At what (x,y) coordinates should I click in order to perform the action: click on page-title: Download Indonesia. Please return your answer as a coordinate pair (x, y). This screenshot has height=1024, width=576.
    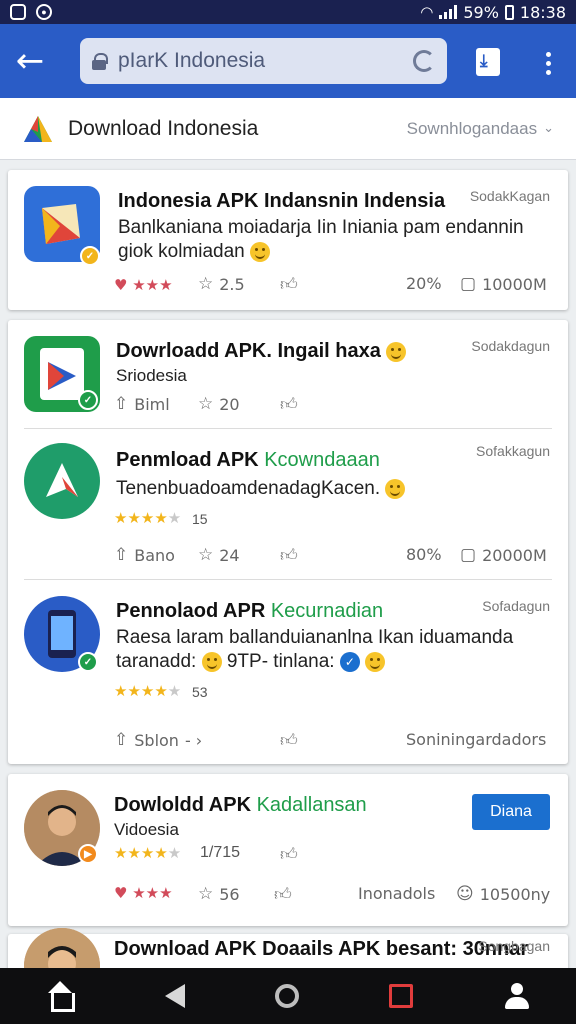
    Looking at the image, I should click on (163, 128).